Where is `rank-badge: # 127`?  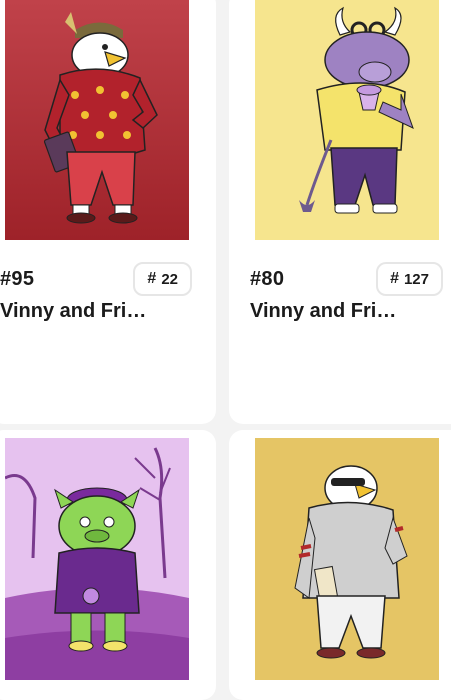
rank-badge: # 127 is located at coordinates (409, 279).